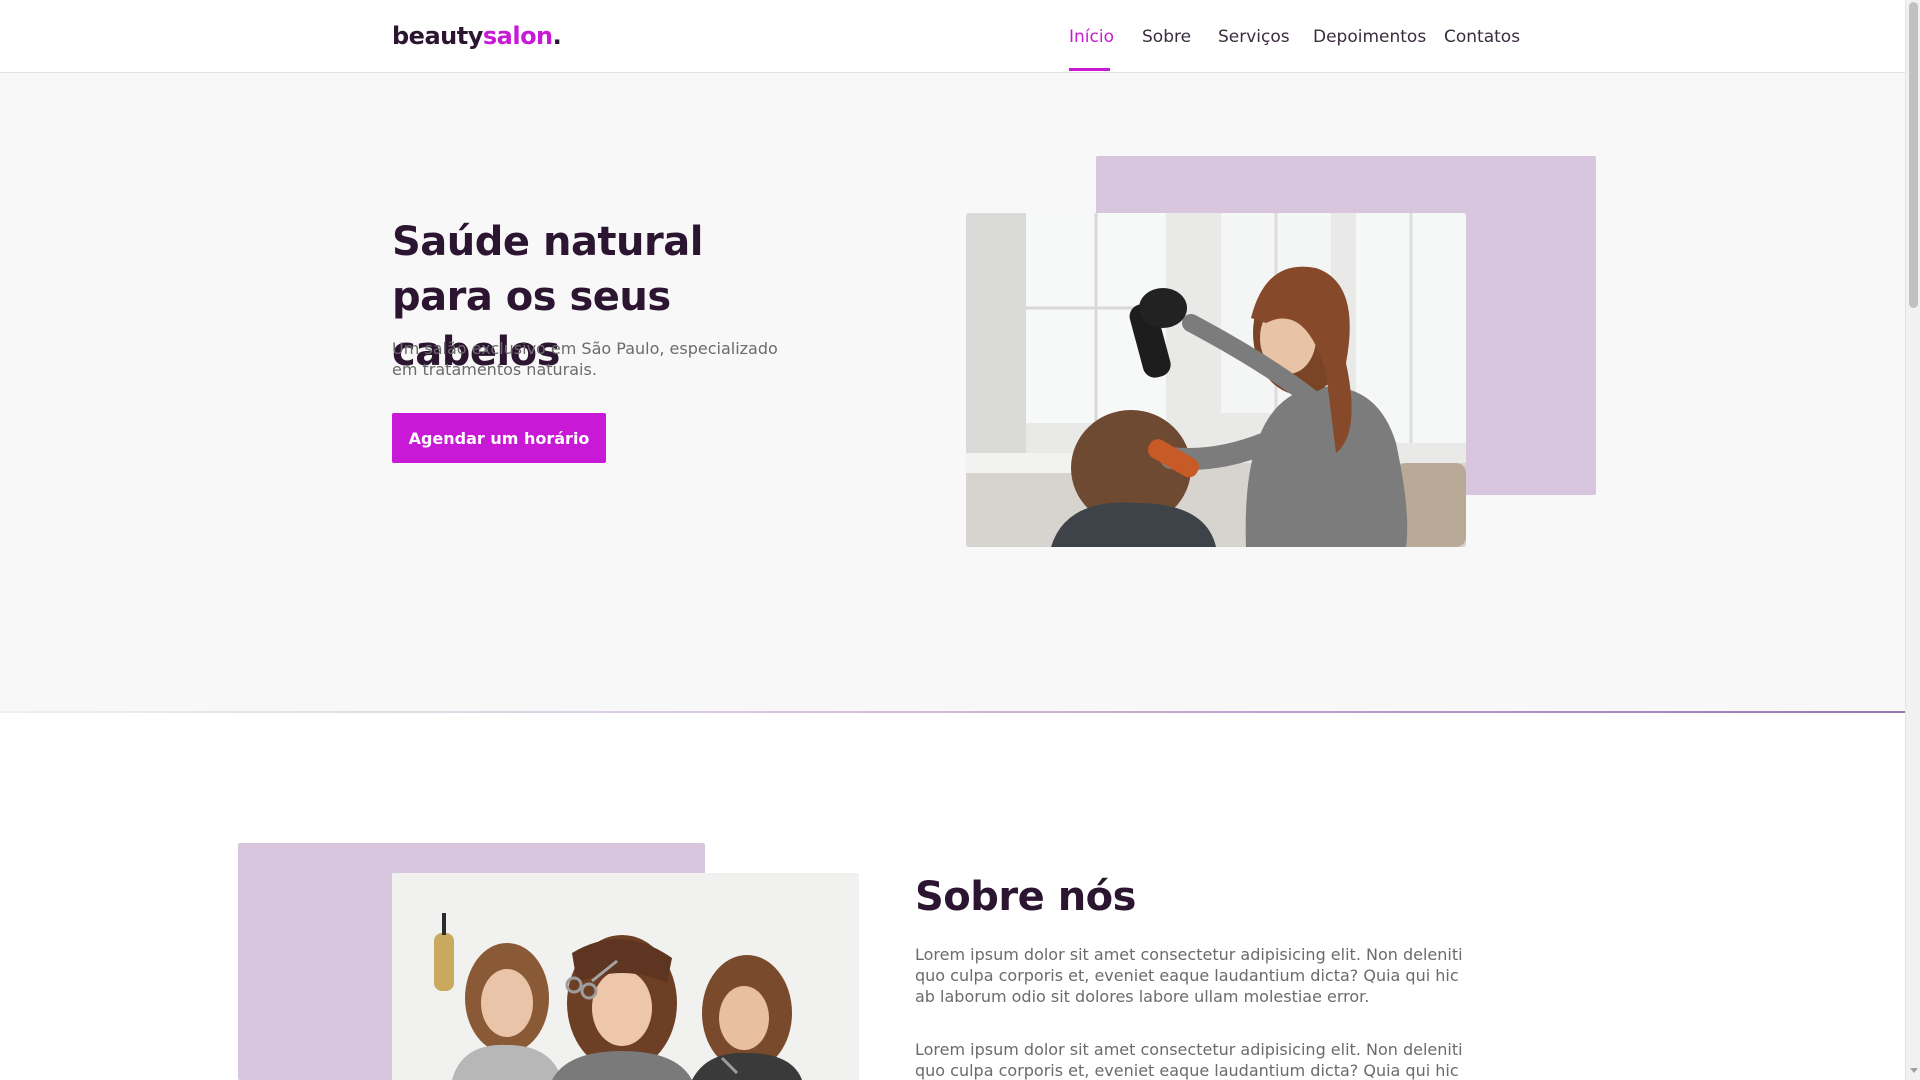  Describe the element at coordinates (1482, 37) in the screenshot. I see `nav-item-contatos: Contatos` at that location.